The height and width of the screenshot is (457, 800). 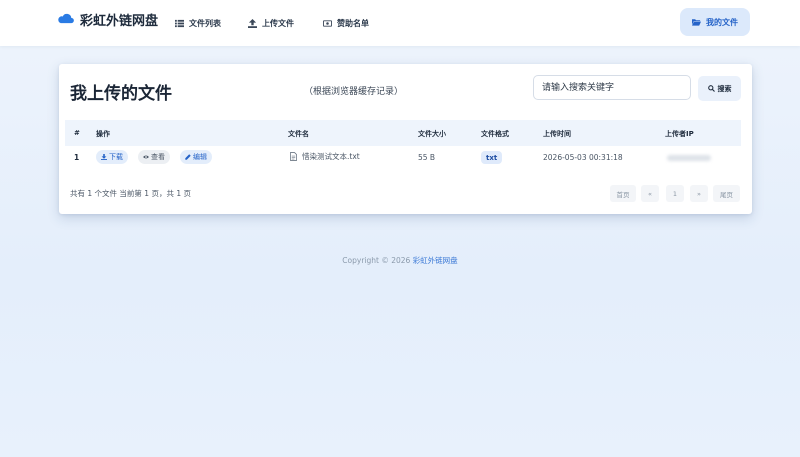 What do you see at coordinates (724, 88) in the screenshot?
I see `search-button-label: 搜索` at bounding box center [724, 88].